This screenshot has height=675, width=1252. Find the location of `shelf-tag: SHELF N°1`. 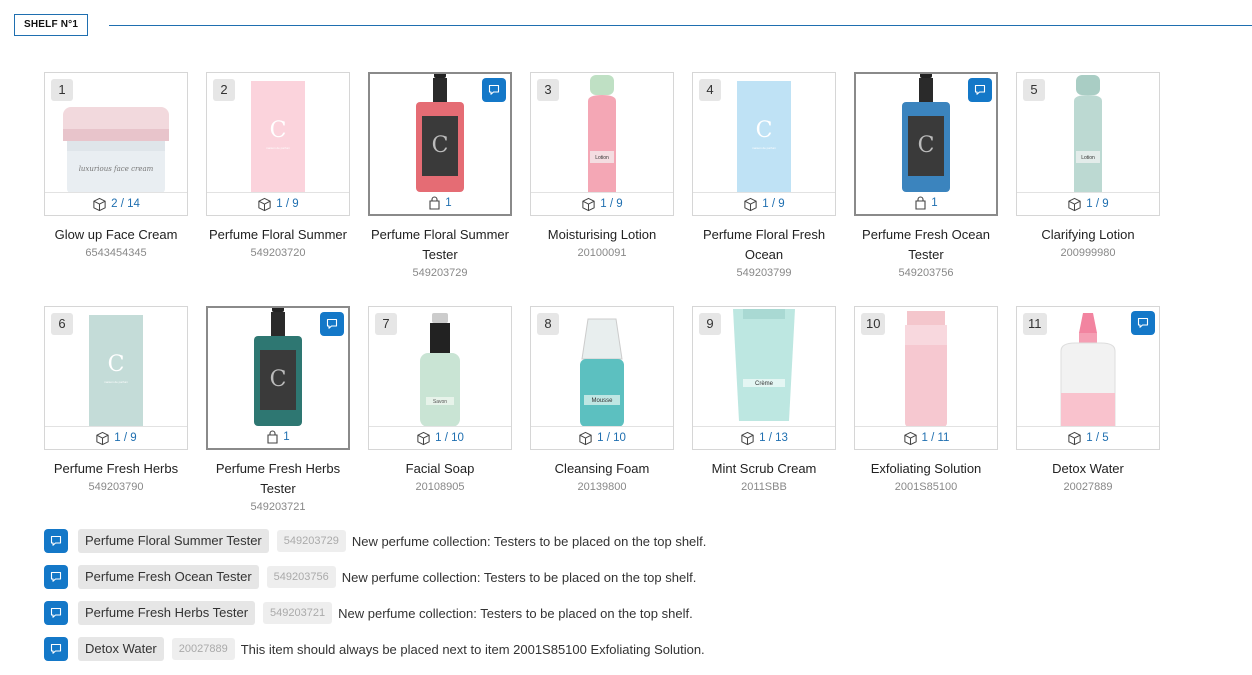

shelf-tag: SHELF N°1 is located at coordinates (51, 25).